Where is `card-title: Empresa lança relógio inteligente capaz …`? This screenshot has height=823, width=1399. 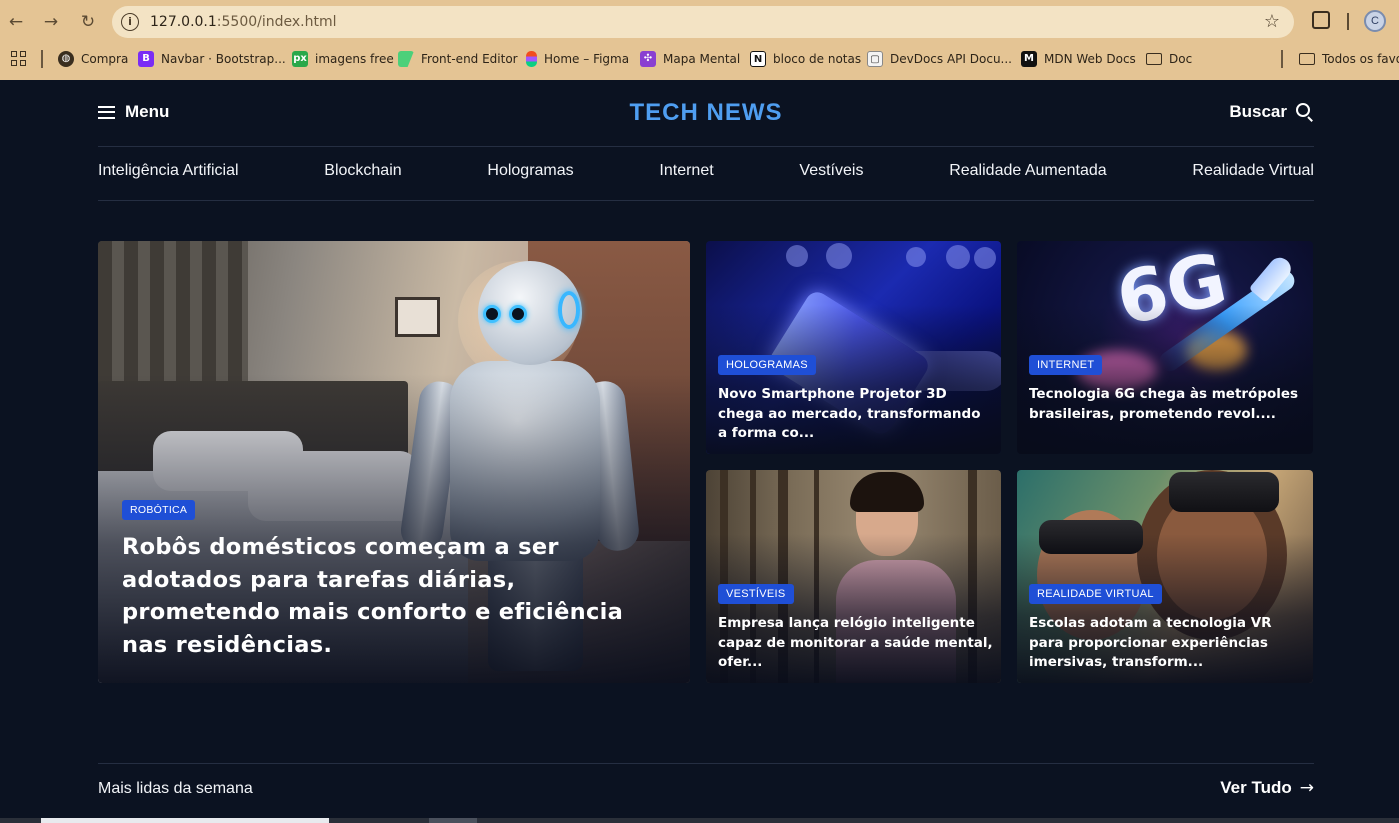
card-title: Empresa lança relógio inteligente capaz … is located at coordinates (855, 643).